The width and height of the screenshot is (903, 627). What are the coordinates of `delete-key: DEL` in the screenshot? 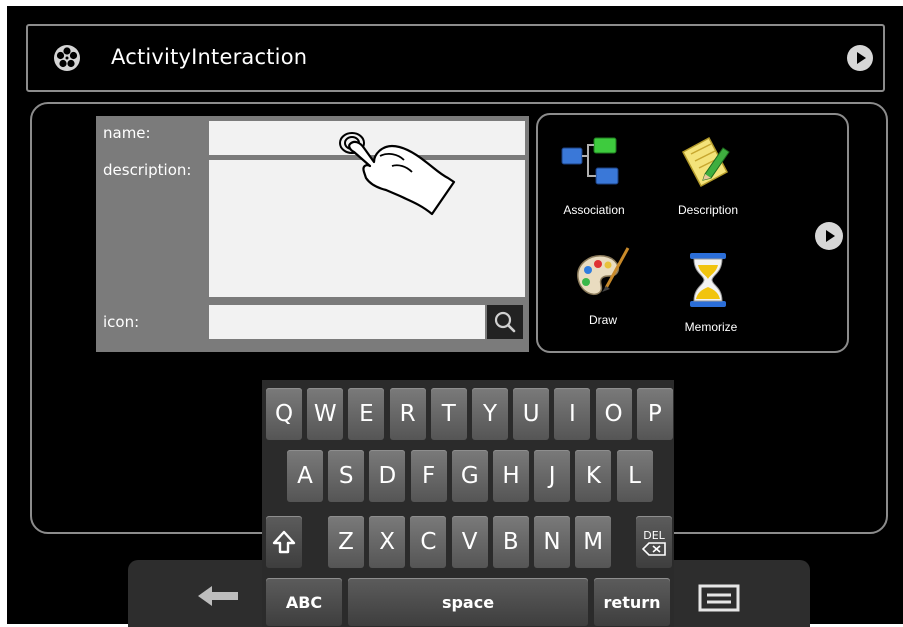 It's located at (654, 542).